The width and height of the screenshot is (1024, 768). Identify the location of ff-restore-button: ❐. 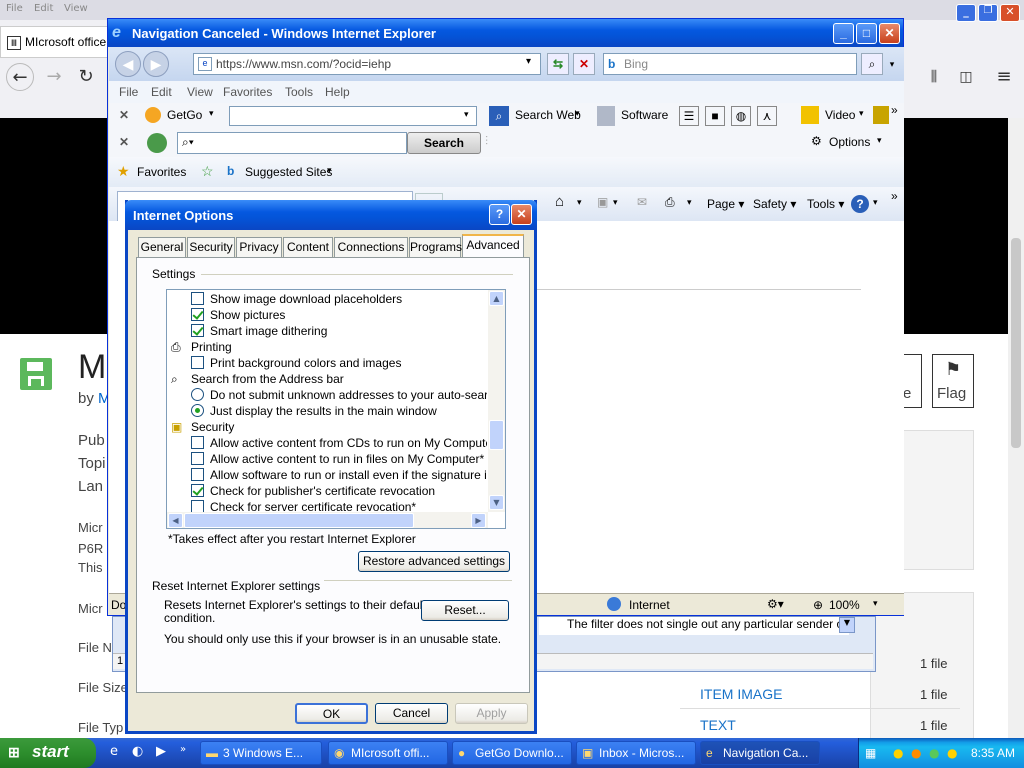
(988, 13).